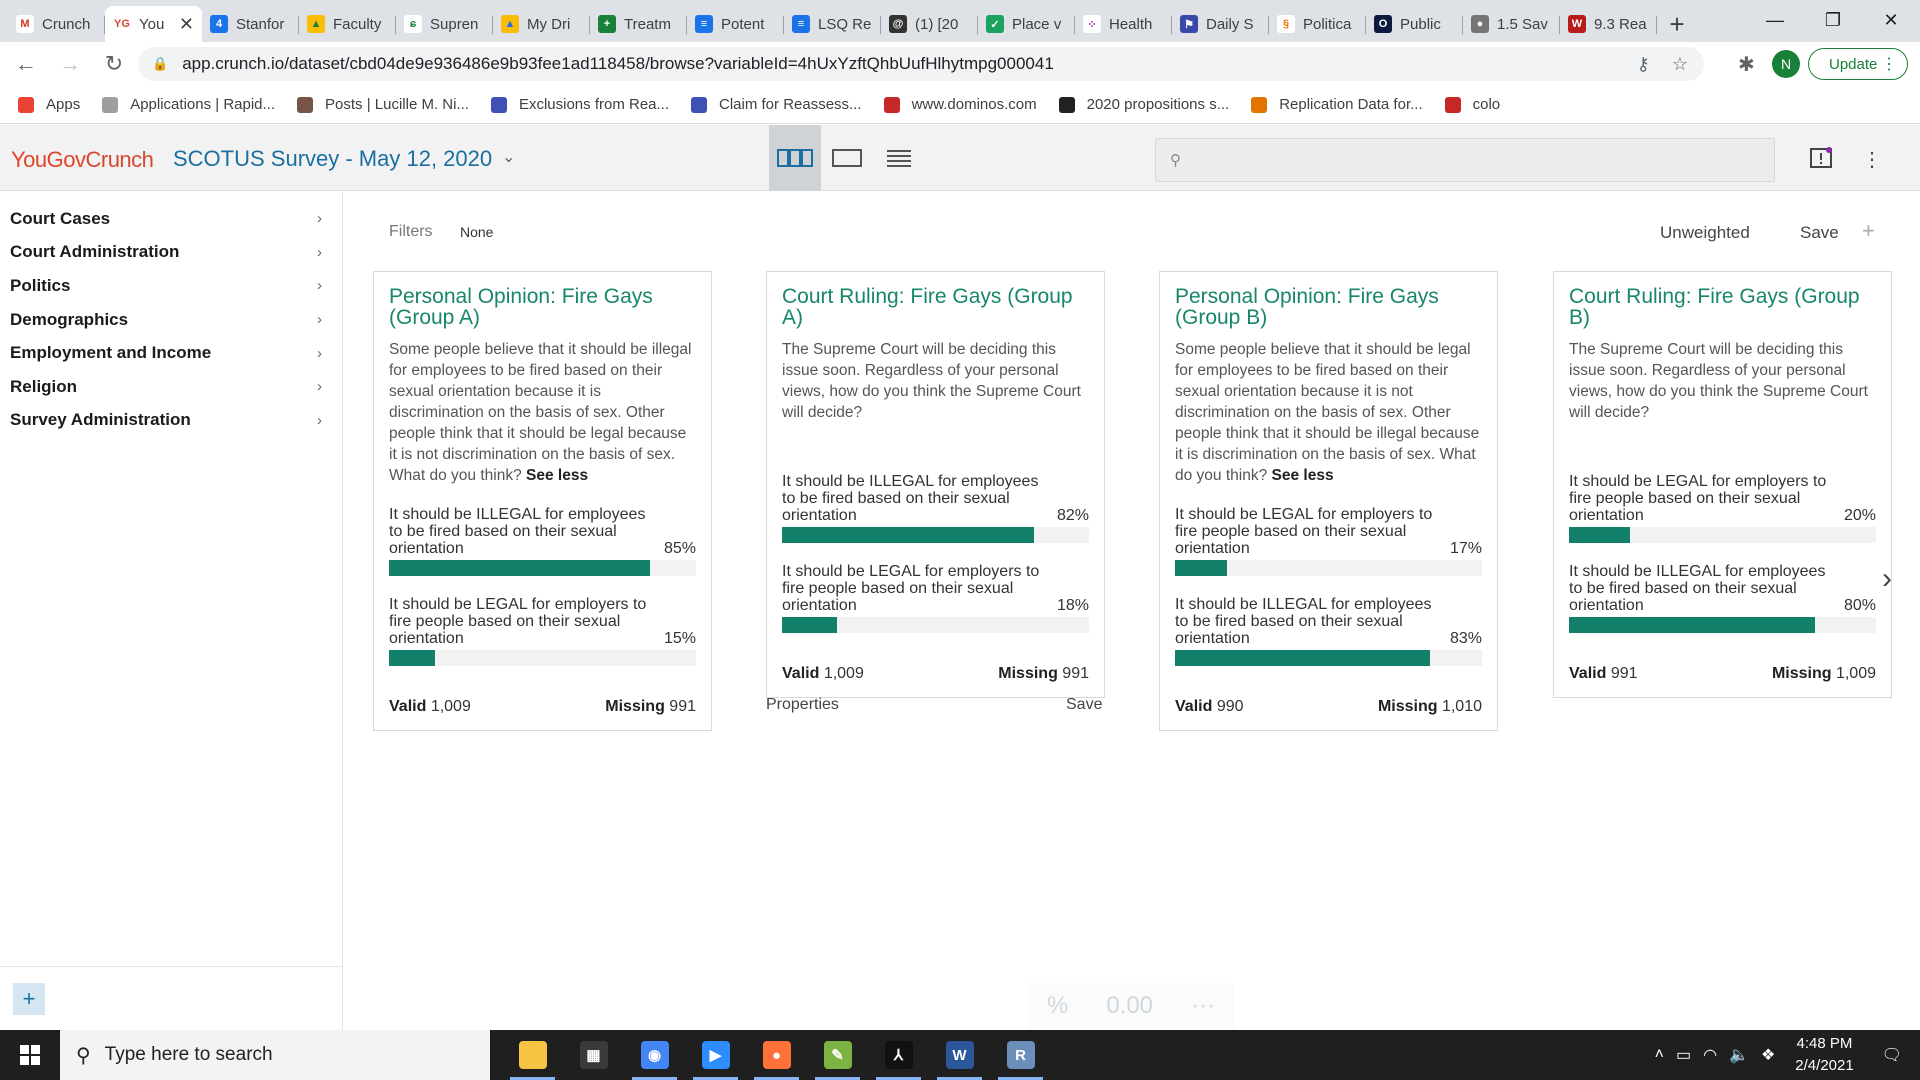 This screenshot has width=1920, height=1080. Describe the element at coordinates (1786, 64) in the screenshot. I see `profile-avatar: N` at that location.